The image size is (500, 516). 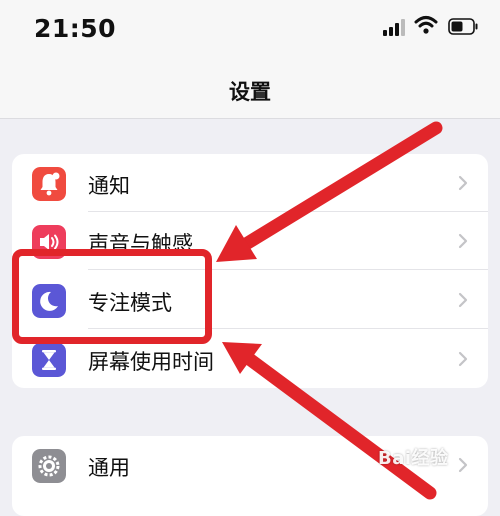 I want to click on settings-row-label: 专注模式, so click(x=130, y=303).